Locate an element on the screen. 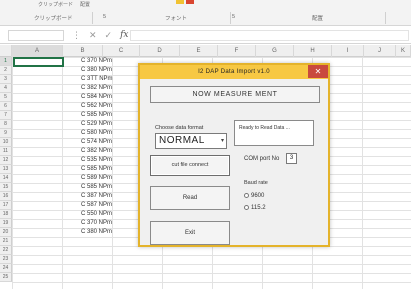 This screenshot has width=411, height=289. exit-label: Exit is located at coordinates (189, 233).